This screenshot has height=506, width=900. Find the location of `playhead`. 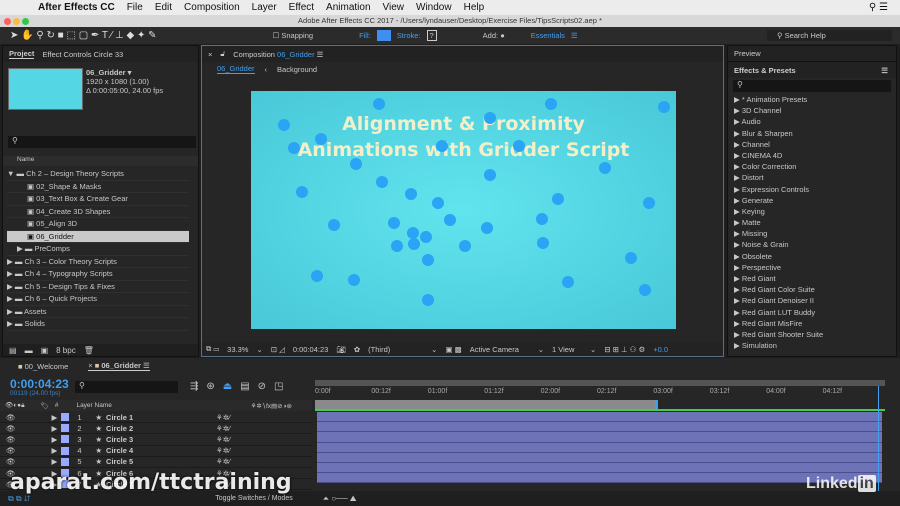

playhead is located at coordinates (878, 441).